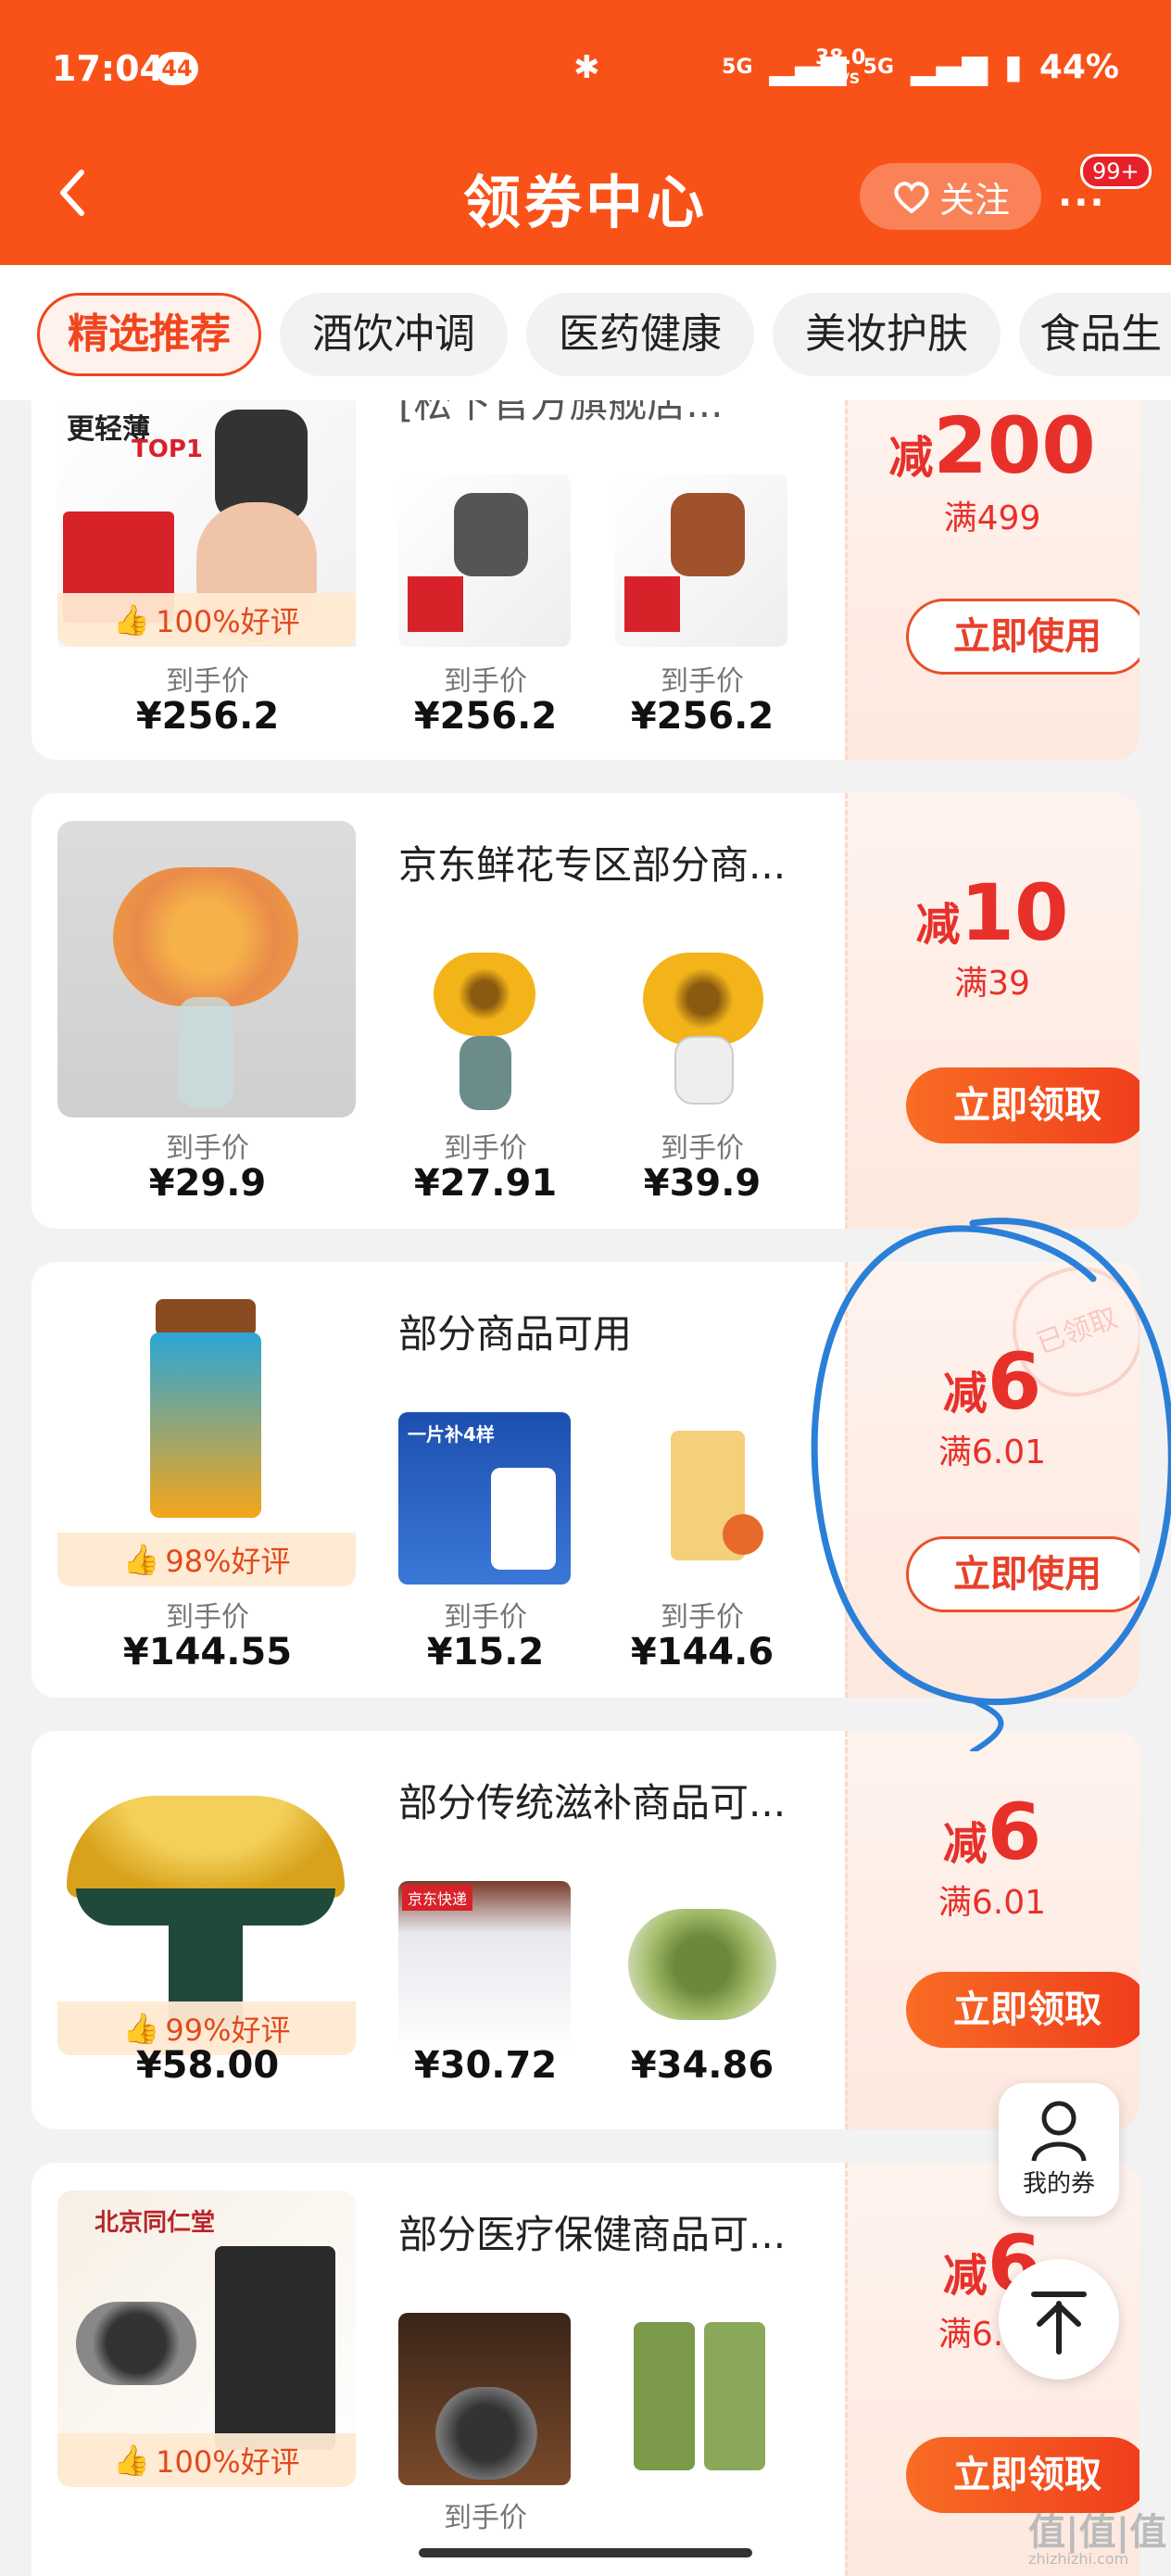  What do you see at coordinates (394, 335) in the screenshot?
I see `tab-drinks: 酒饮冲调` at bounding box center [394, 335].